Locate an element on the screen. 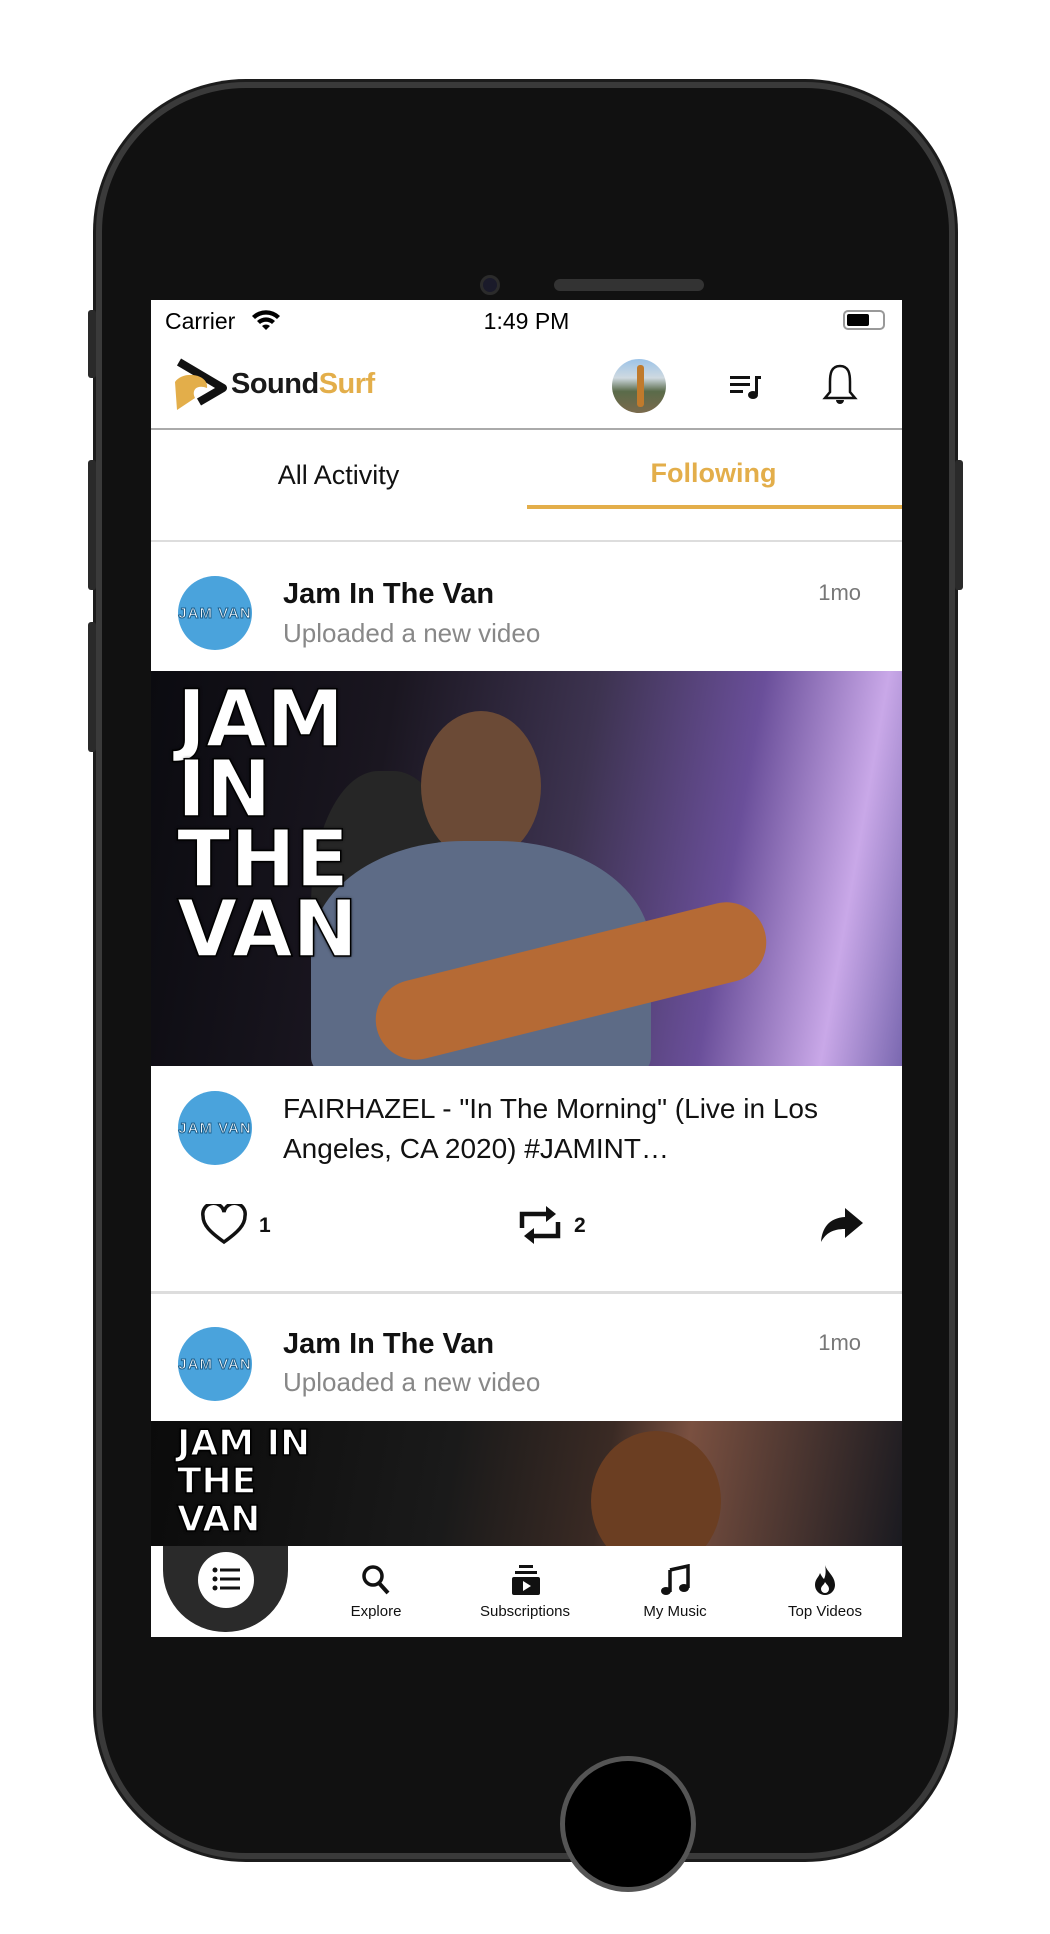 This screenshot has height=1934, width=1050. like-count: 1 is located at coordinates (265, 1225).